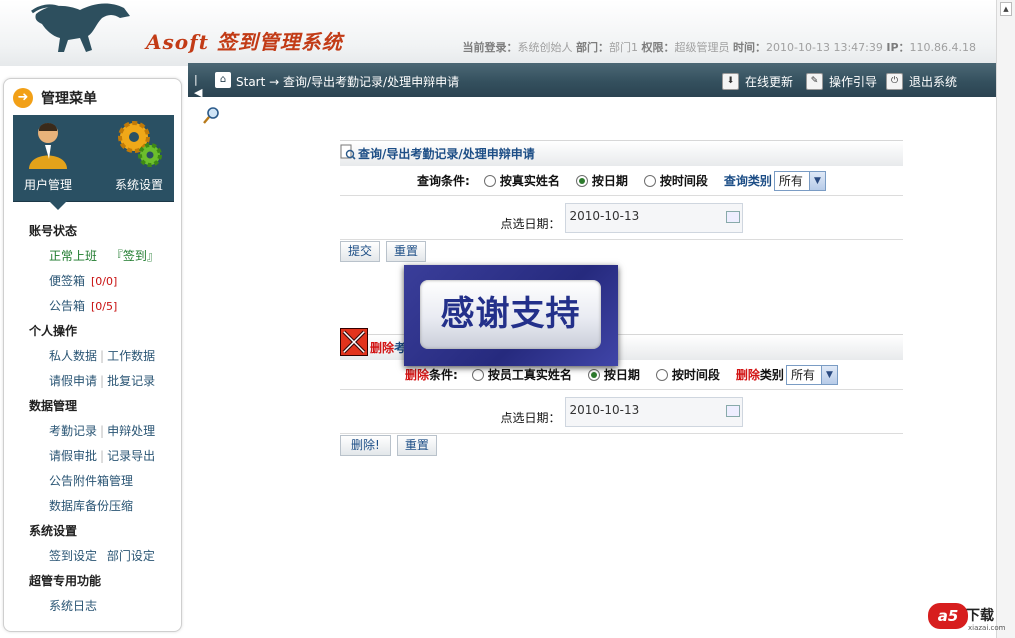 Image resolution: width=1015 pixels, height=638 pixels. What do you see at coordinates (53, 531) in the screenshot?
I see `section-system: 系统设置` at bounding box center [53, 531].